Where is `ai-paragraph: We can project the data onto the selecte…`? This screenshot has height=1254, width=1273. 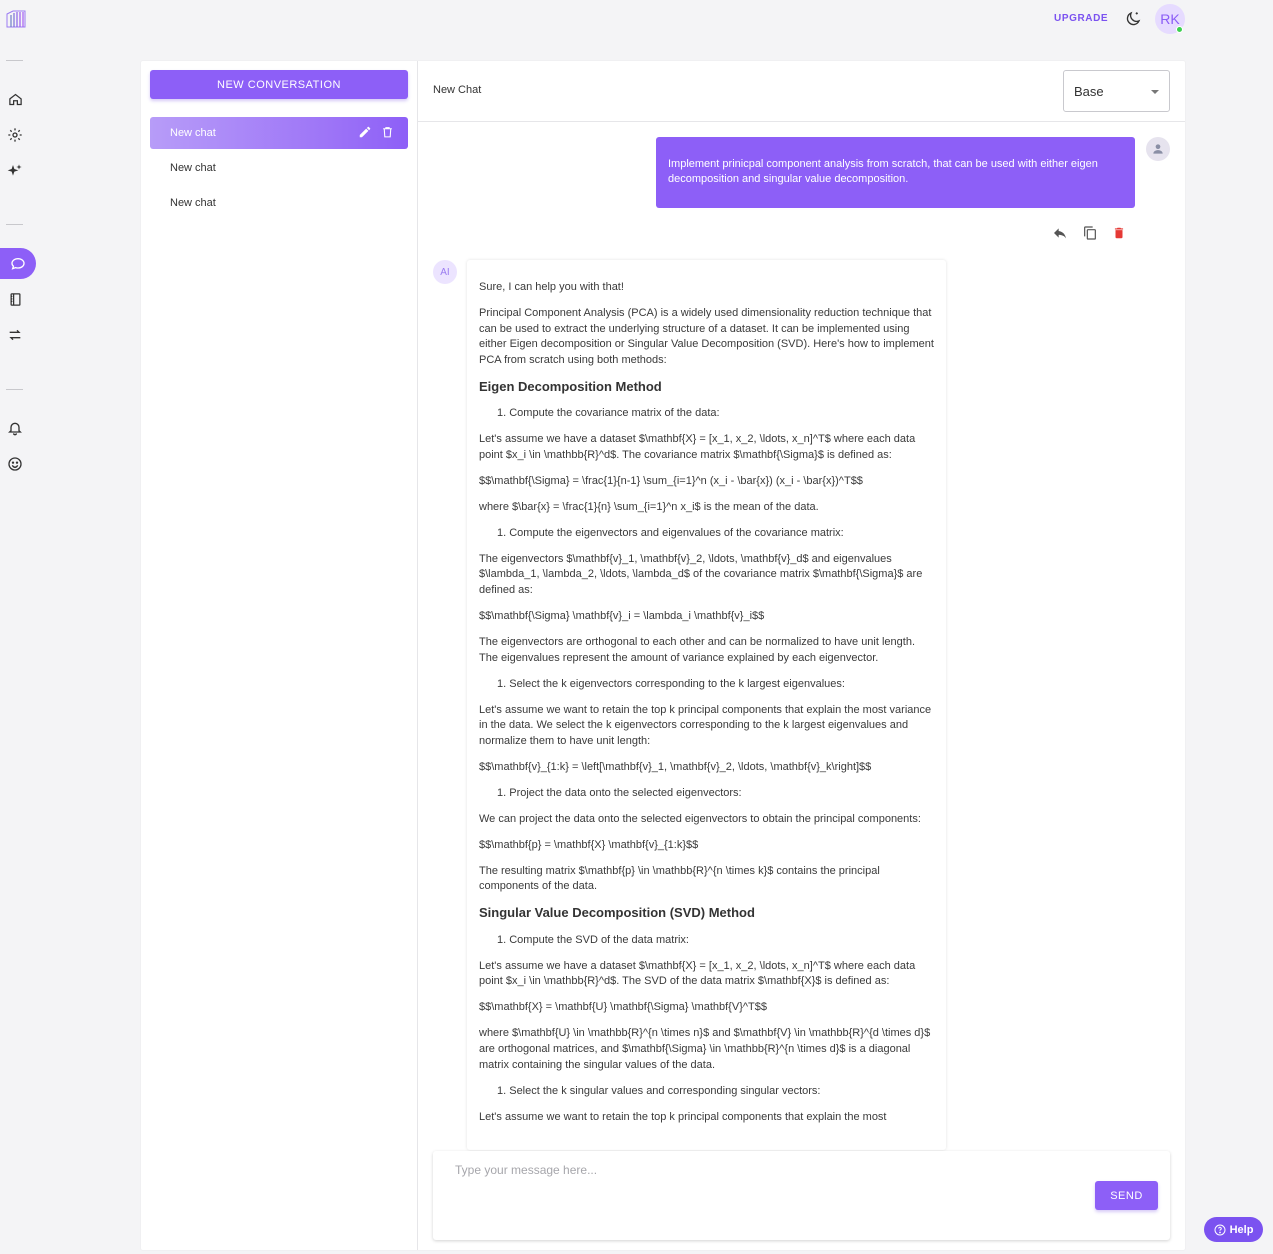 ai-paragraph: We can project the data onto the selecte… is located at coordinates (700, 818).